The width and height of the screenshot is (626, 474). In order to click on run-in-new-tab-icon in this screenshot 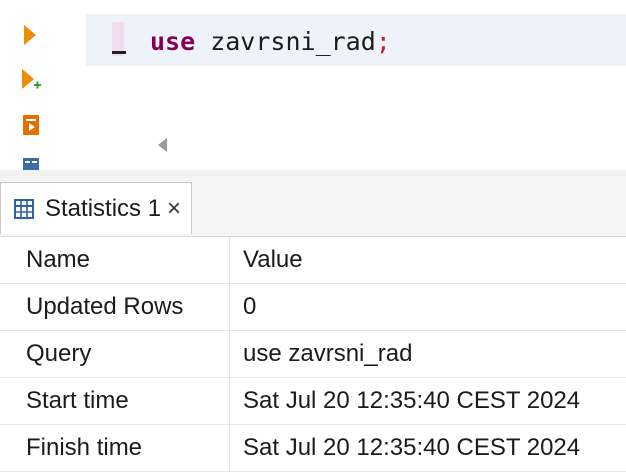, I will do `click(31, 79)`.